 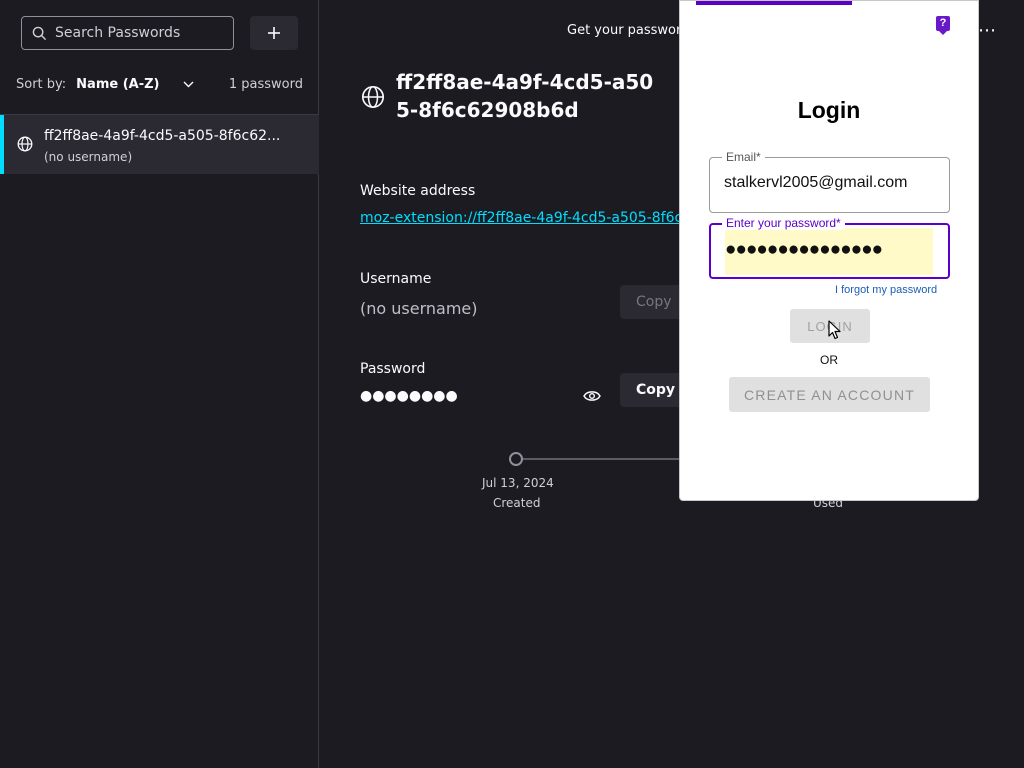 What do you see at coordinates (829, 394) in the screenshot?
I see `create-account-button: CREATE AN ACCOUNT` at bounding box center [829, 394].